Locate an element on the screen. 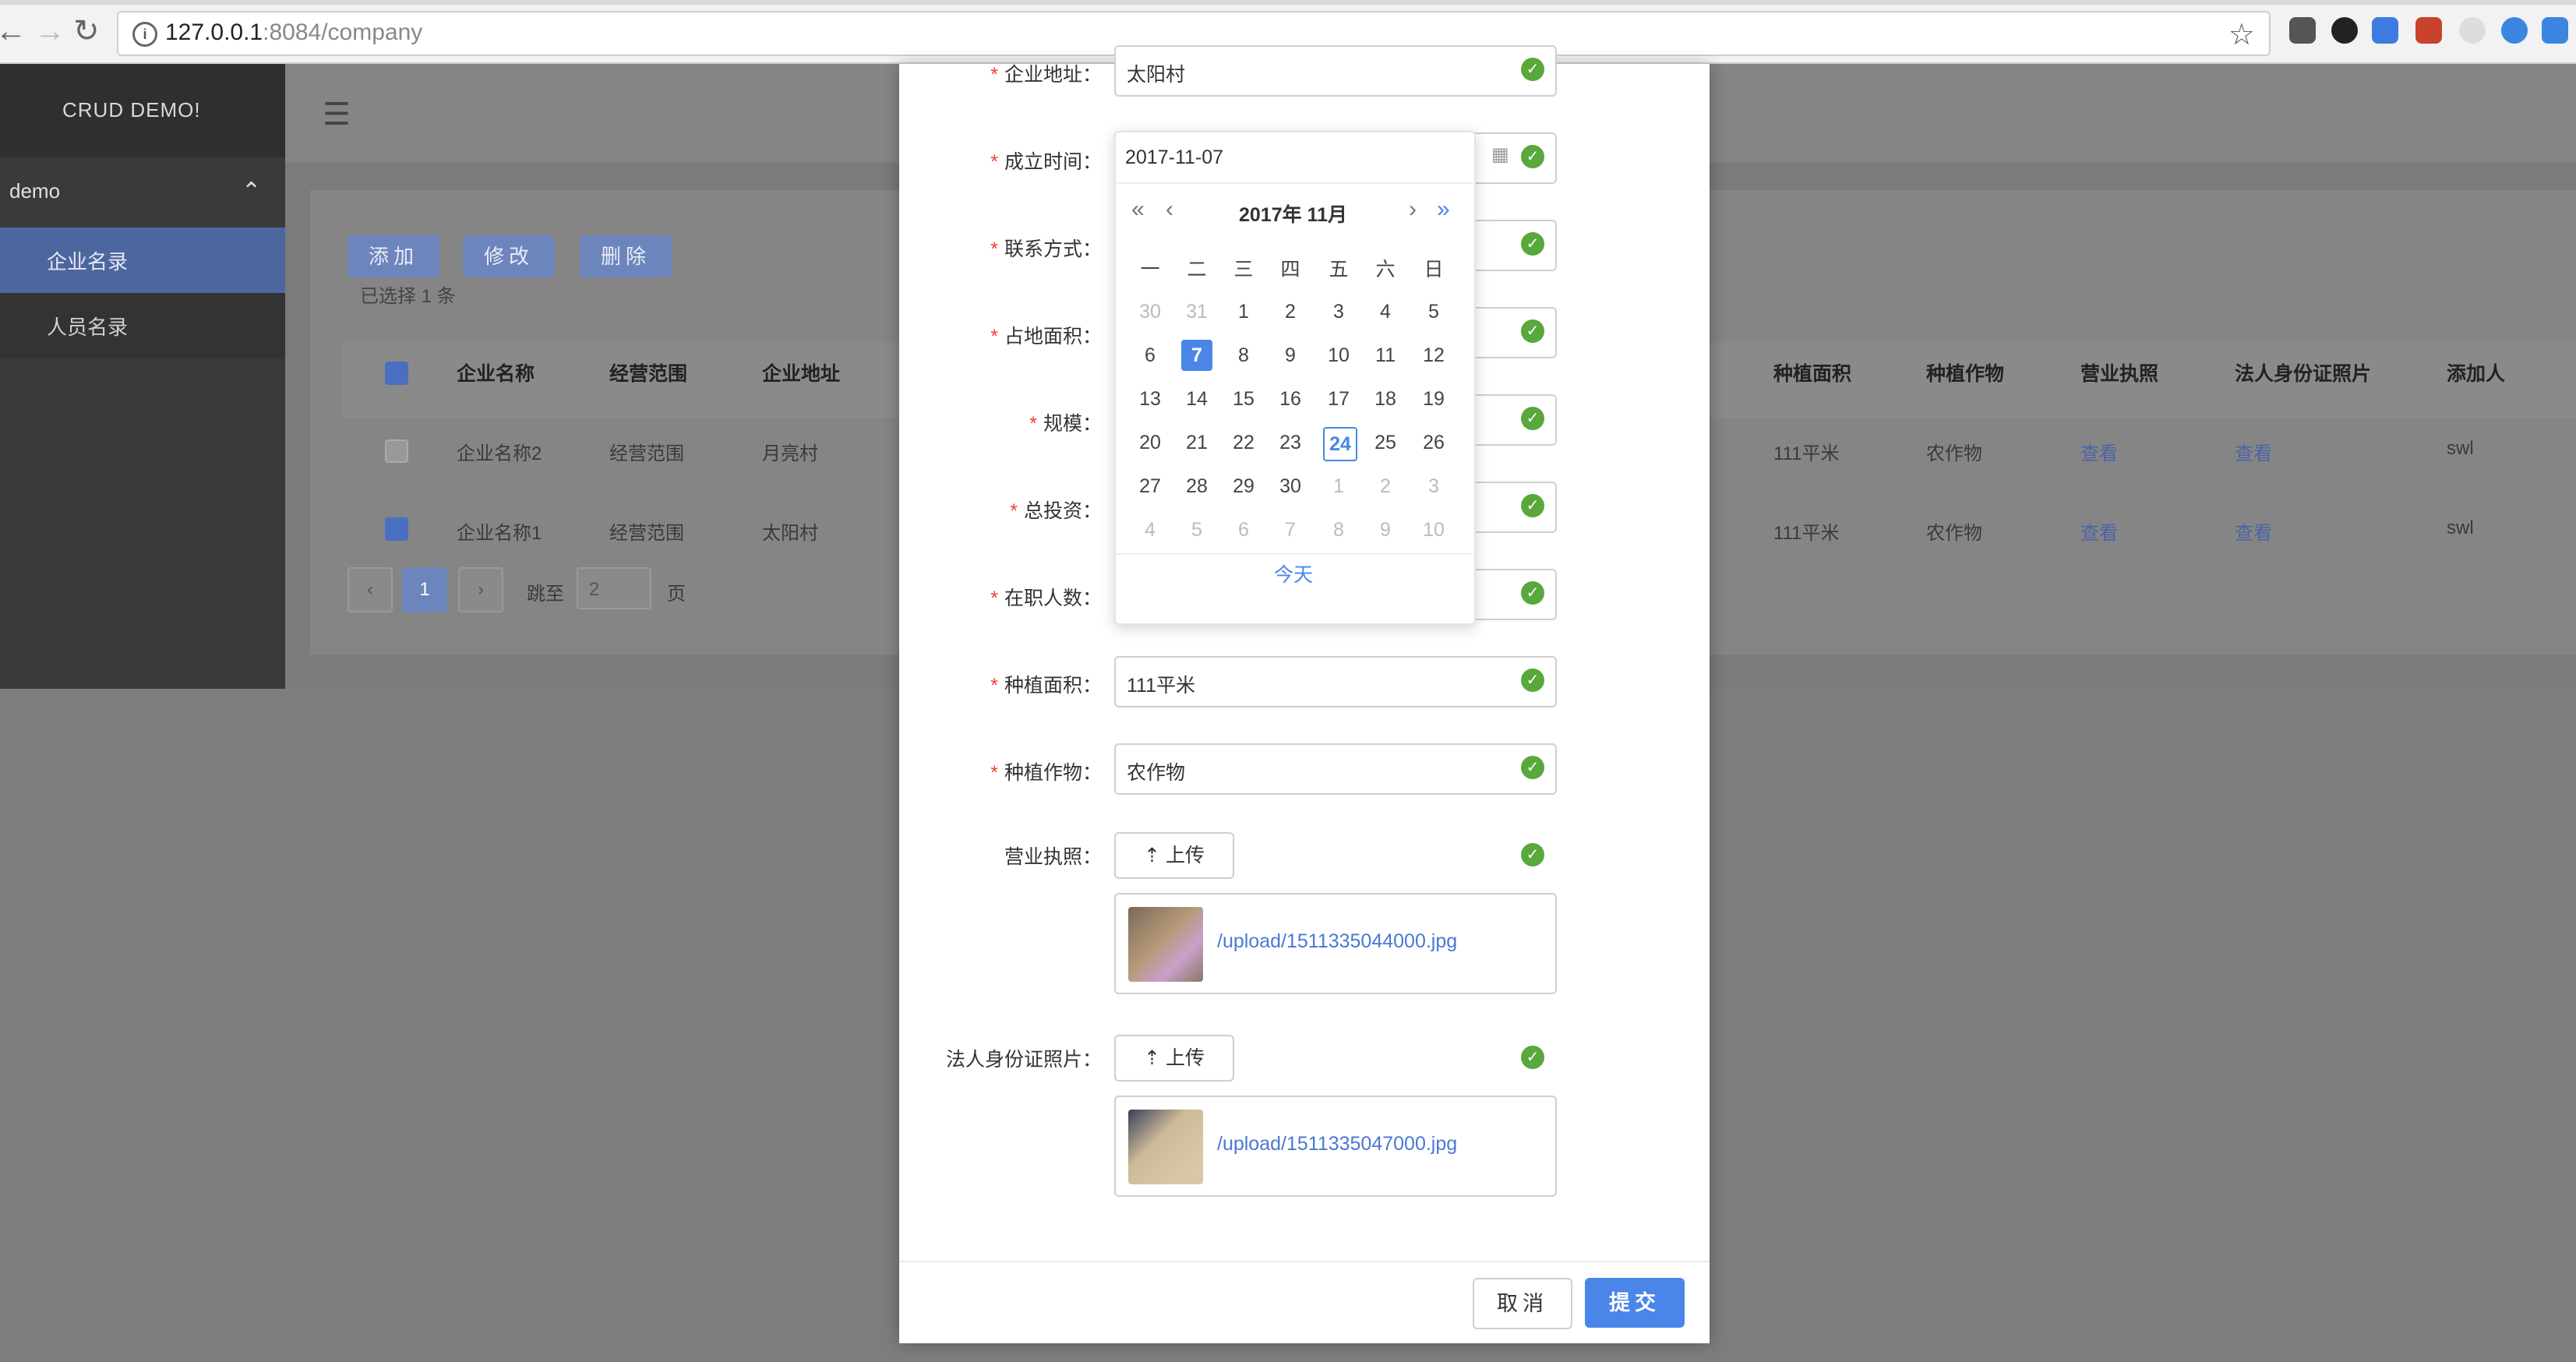 The image size is (2576, 1362). jump-page-input: 2 is located at coordinates (614, 588).